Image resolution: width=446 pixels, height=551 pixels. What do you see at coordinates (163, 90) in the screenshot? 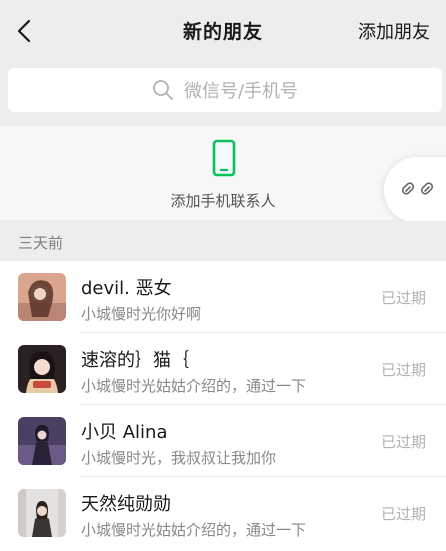
I see `search-icon` at bounding box center [163, 90].